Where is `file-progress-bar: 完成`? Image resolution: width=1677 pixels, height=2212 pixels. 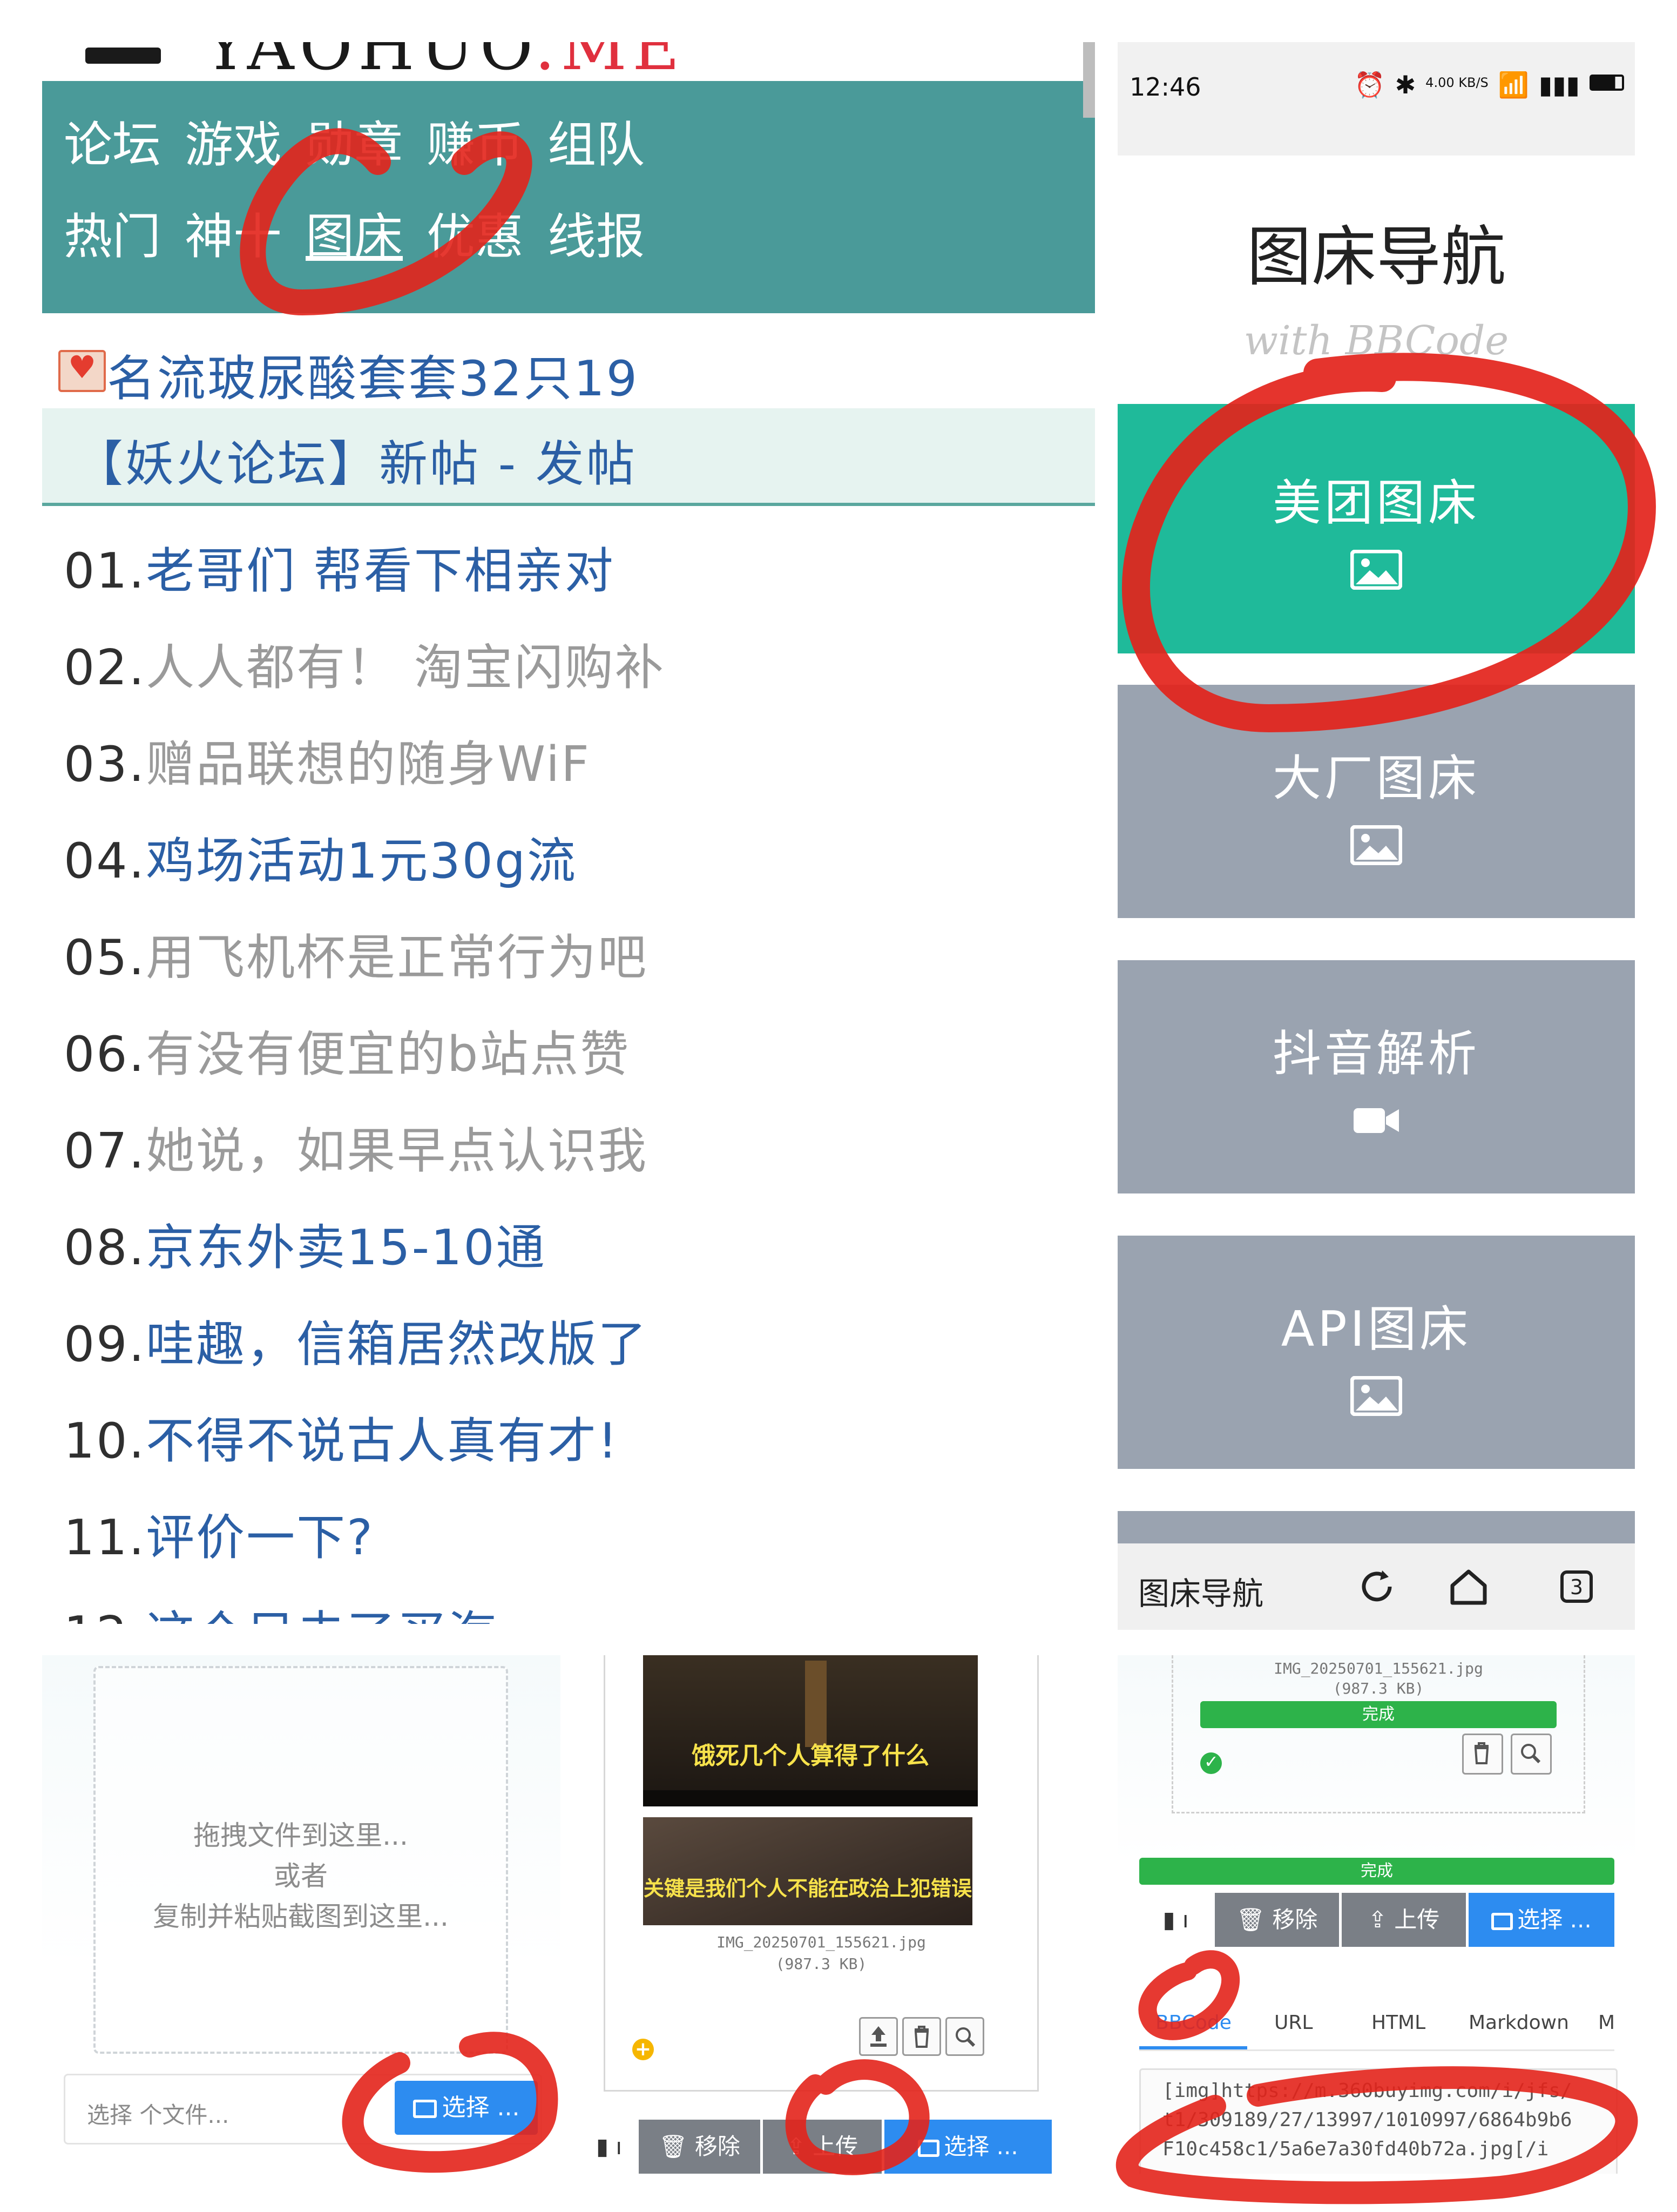 file-progress-bar: 完成 is located at coordinates (1379, 1714).